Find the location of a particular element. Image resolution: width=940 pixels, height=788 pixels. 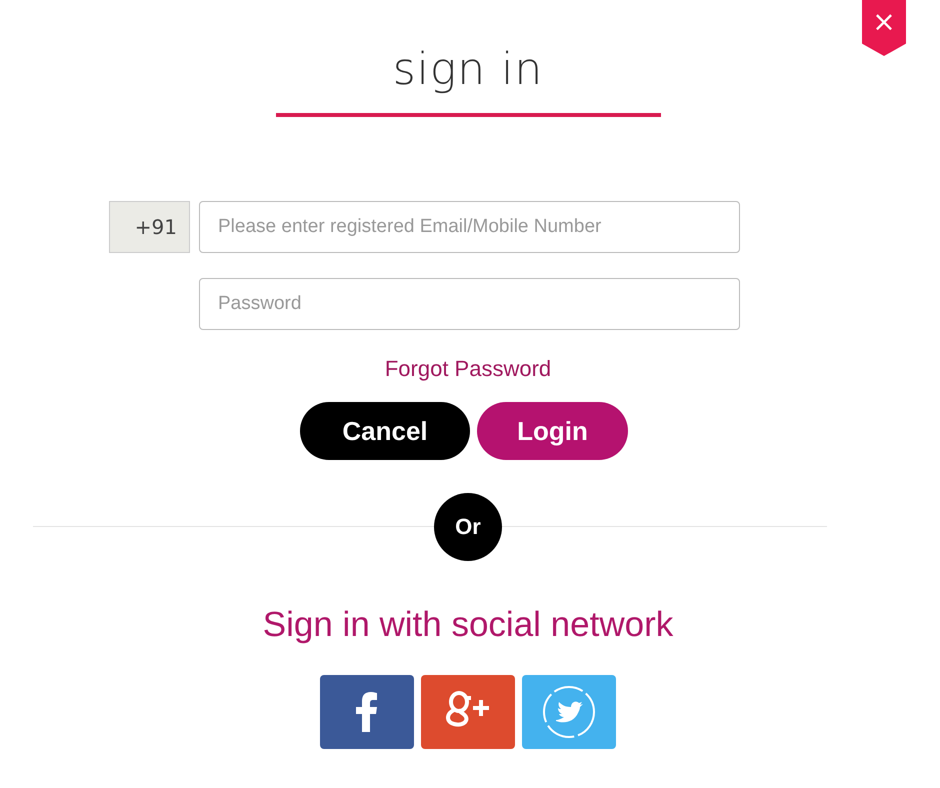

close-button: × is located at coordinates (884, 28).